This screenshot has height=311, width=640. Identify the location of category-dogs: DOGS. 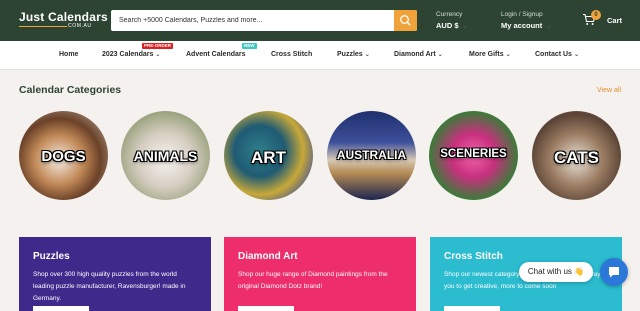
(63, 155).